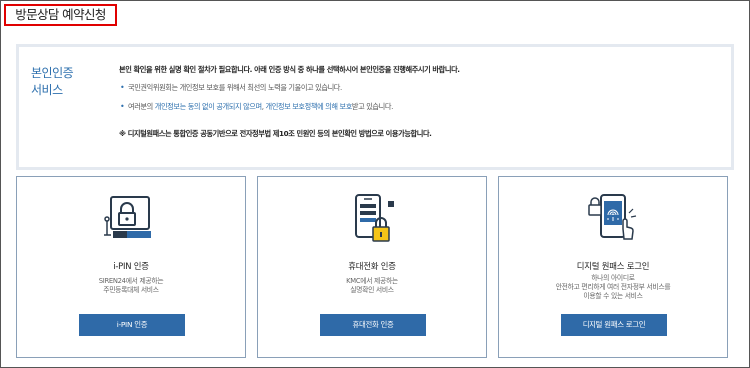 This screenshot has width=750, height=368. What do you see at coordinates (52, 73) in the screenshot?
I see `info-heading-line1: 본인인증` at bounding box center [52, 73].